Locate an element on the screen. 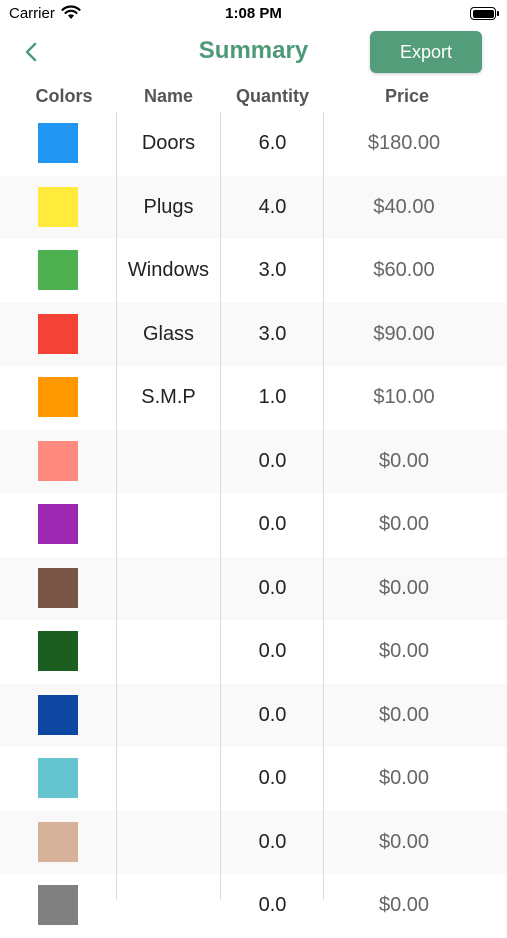 The image size is (507, 938). item-price: $40.00 is located at coordinates (404, 206).